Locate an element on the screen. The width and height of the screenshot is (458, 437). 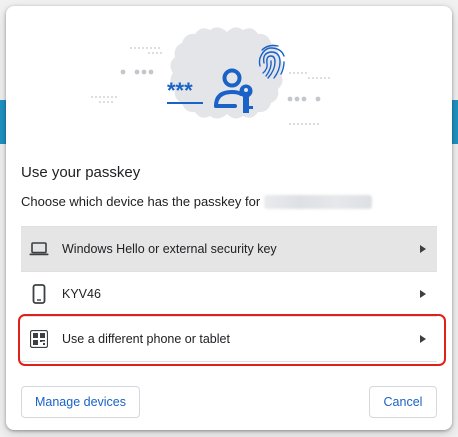
device-option-kyv46: KYV46 is located at coordinates (229, 294).